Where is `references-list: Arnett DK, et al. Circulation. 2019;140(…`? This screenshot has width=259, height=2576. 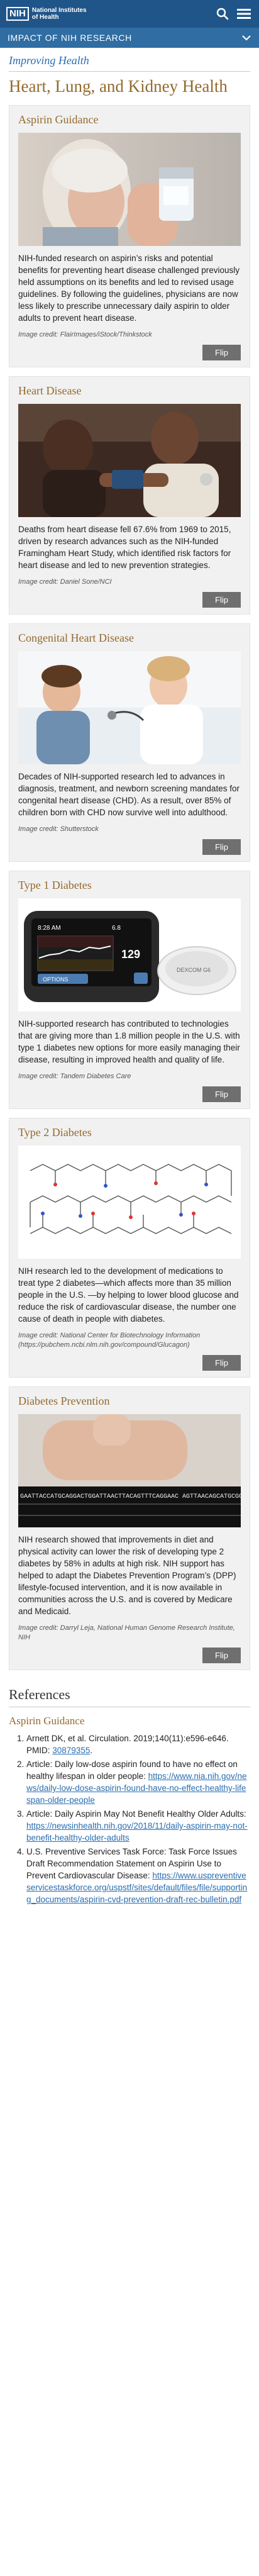
references-list: Arnett DK, et al. Circulation. 2019;140(… is located at coordinates (129, 1818).